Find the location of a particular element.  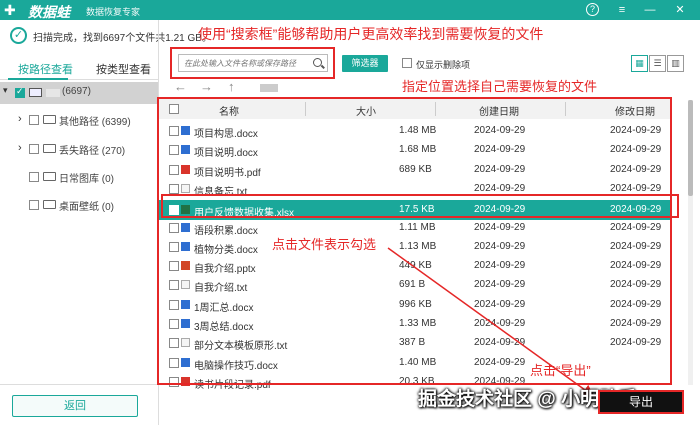

nav-forward-icon: → is located at coordinates (206, 86).